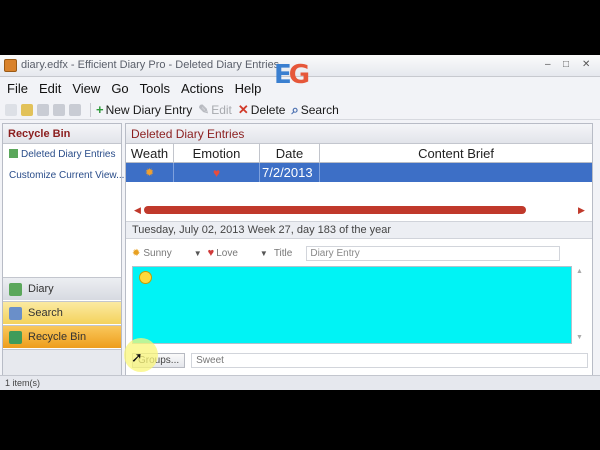  I want to click on new-icon: +, so click(100, 109).